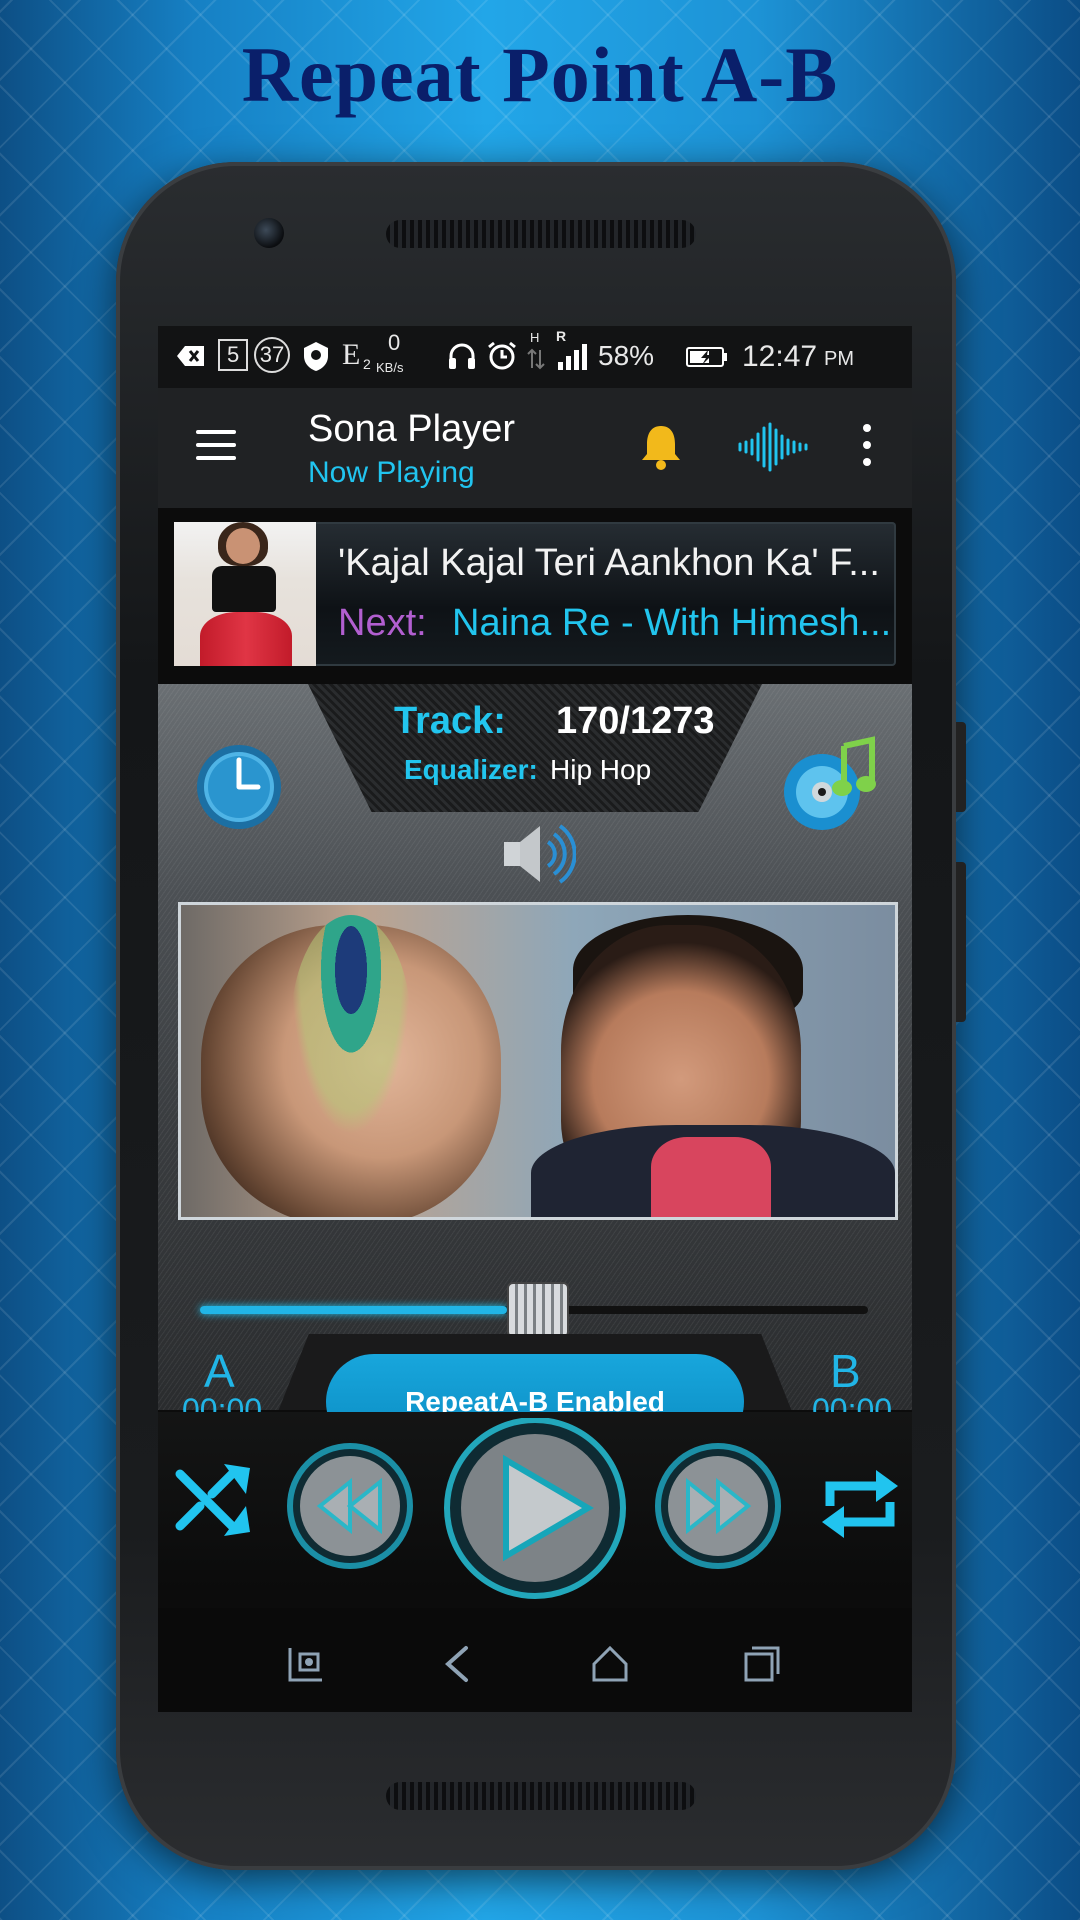 The width and height of the screenshot is (1080, 1920). I want to click on circle-badge: 37, so click(272, 355).